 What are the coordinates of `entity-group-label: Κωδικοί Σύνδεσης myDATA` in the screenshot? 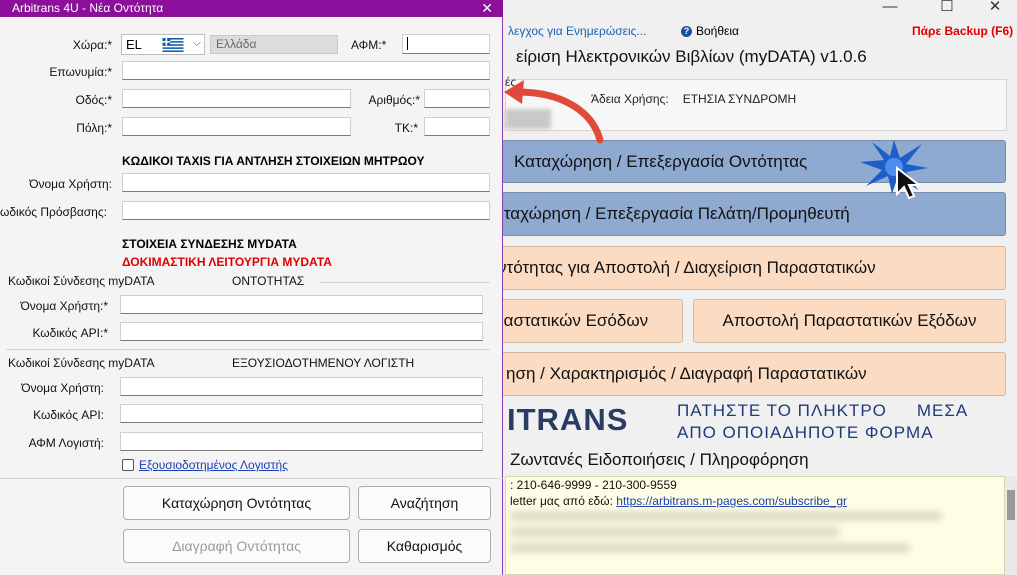 It's located at (81, 281).